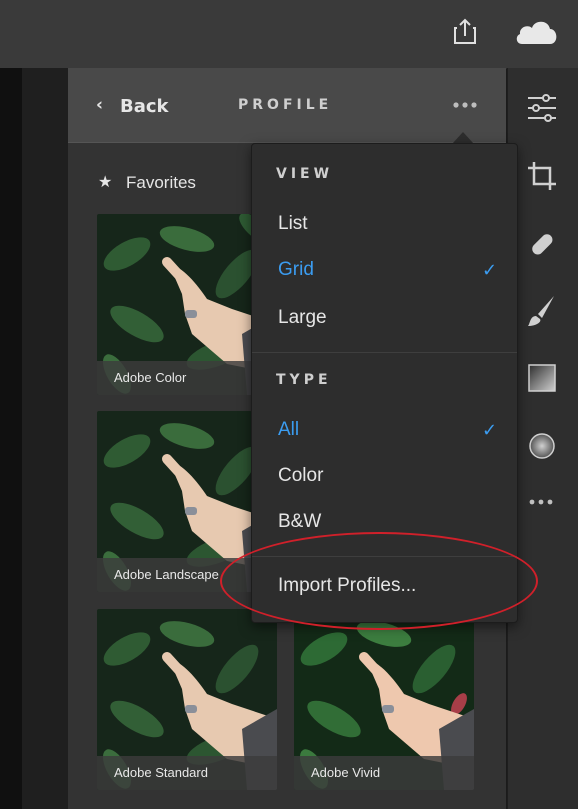  What do you see at coordinates (465, 31) in the screenshot?
I see `share-icon` at bounding box center [465, 31].